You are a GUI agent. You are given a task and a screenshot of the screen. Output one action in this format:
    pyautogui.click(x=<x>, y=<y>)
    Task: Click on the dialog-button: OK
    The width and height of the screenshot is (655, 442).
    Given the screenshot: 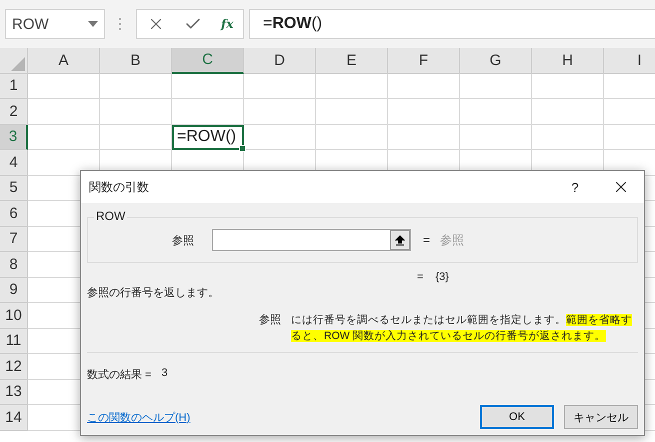 What is the action you would take?
    pyautogui.click(x=517, y=417)
    